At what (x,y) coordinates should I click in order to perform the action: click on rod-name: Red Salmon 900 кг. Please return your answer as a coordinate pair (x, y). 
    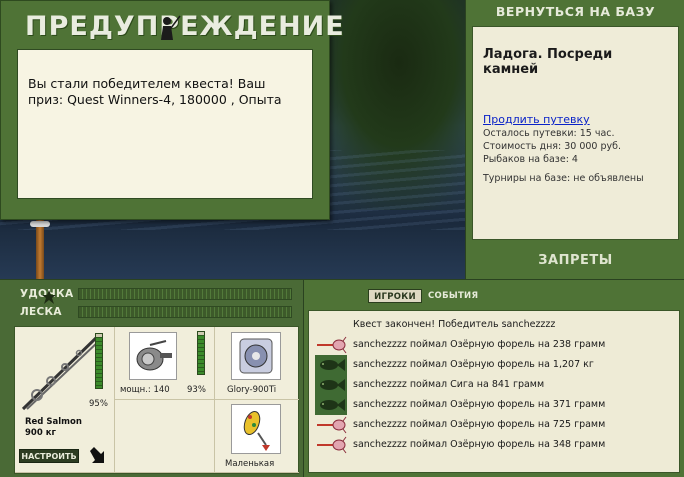
    Looking at the image, I should click on (53, 428).